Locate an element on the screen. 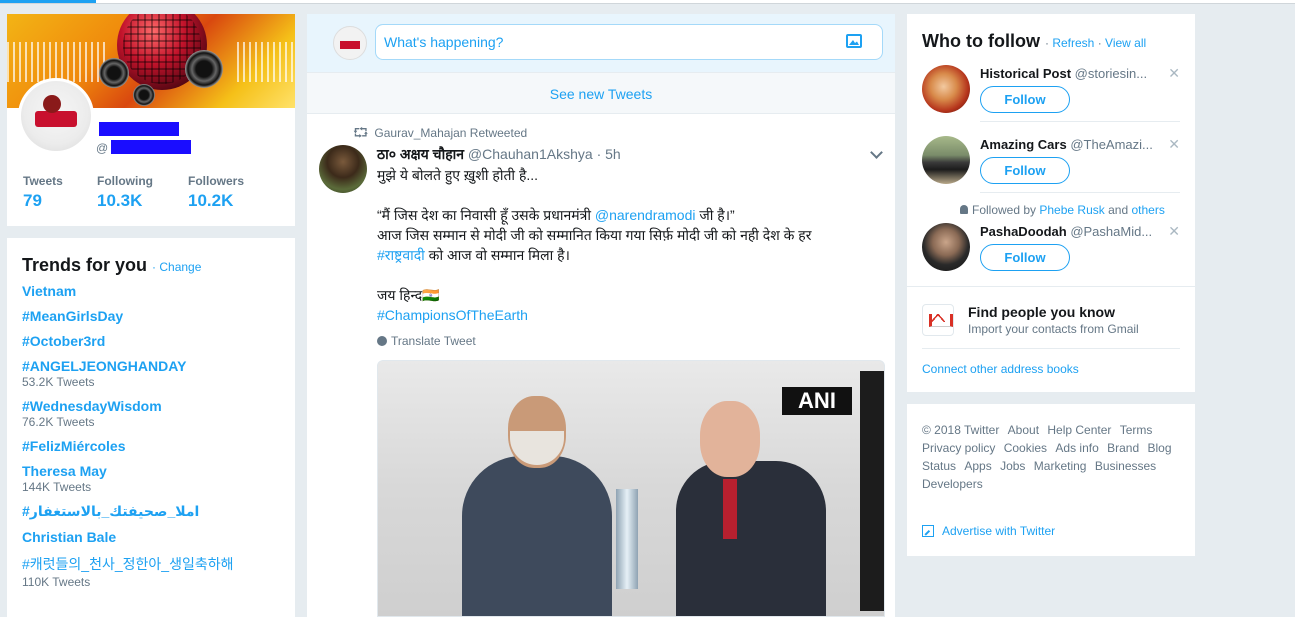 The height and width of the screenshot is (617, 1295). tweet-timestamp: · 5h is located at coordinates (609, 154).